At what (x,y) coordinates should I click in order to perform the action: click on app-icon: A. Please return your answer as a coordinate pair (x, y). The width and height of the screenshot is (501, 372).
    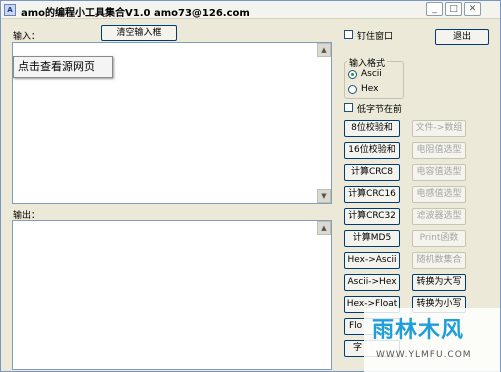
    Looking at the image, I should click on (10, 10).